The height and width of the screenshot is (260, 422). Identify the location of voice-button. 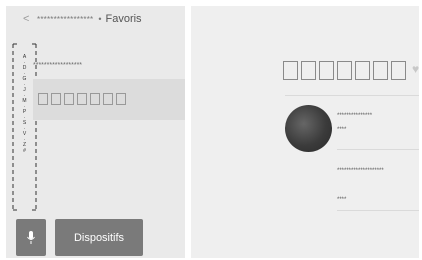
(31, 237).